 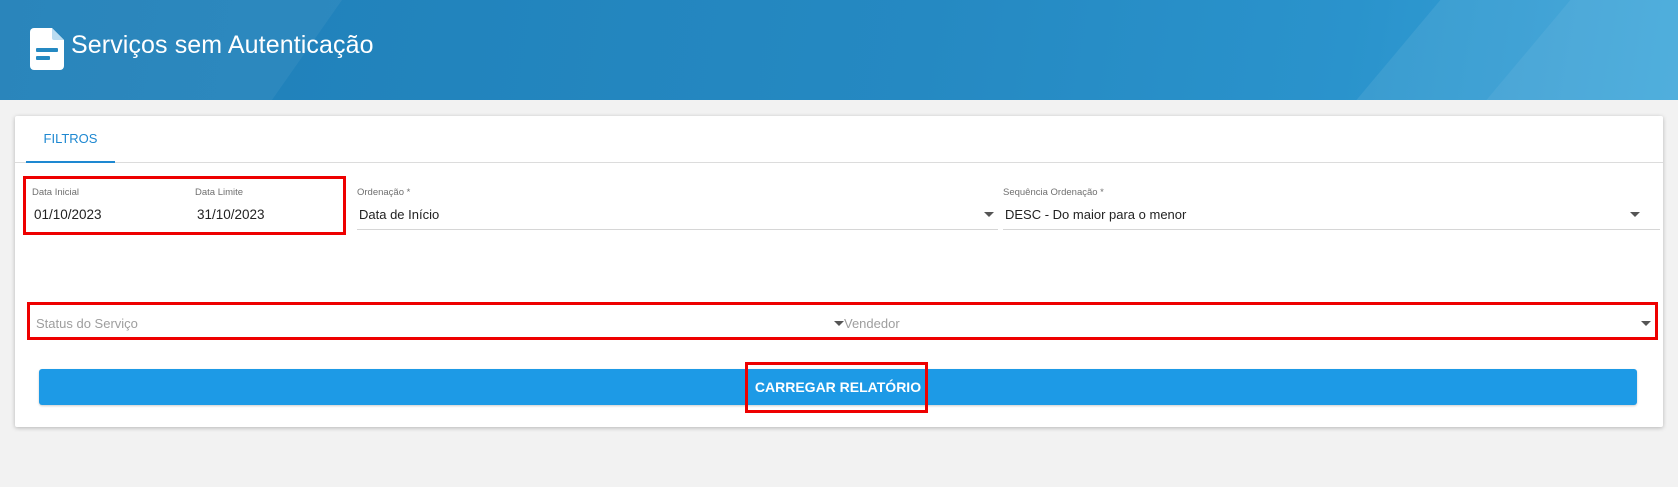 I want to click on ordenacao-value: Data de Início, so click(x=399, y=214).